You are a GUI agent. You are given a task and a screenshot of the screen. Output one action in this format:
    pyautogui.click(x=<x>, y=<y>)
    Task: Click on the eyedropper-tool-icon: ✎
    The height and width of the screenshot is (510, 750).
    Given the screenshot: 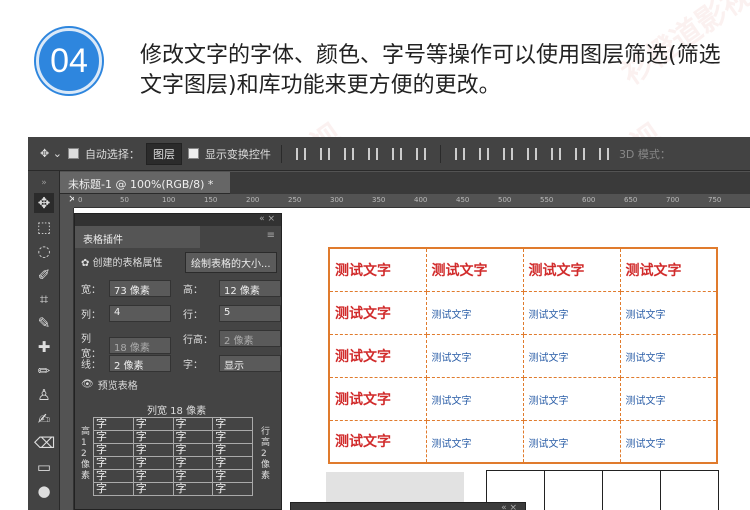 What is the action you would take?
    pyautogui.click(x=44, y=323)
    